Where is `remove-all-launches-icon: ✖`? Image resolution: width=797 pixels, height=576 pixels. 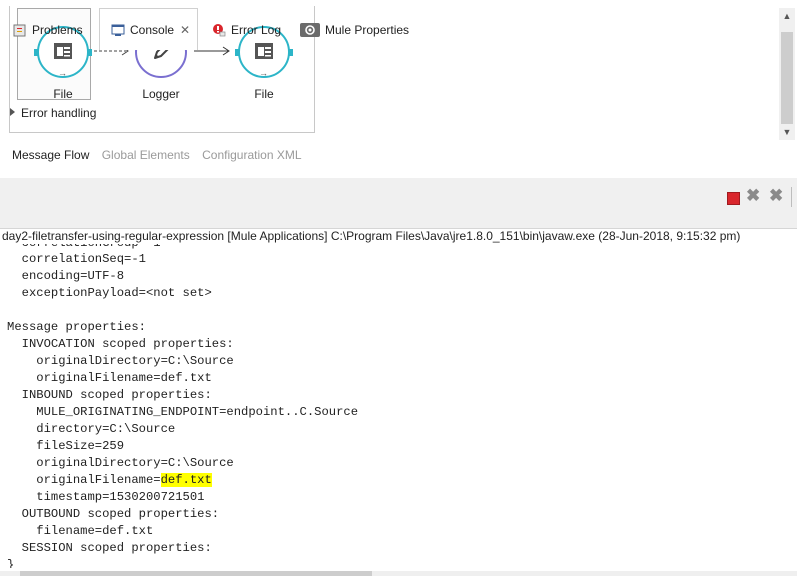
remove-all-launches-icon: ✖ is located at coordinates (776, 196).